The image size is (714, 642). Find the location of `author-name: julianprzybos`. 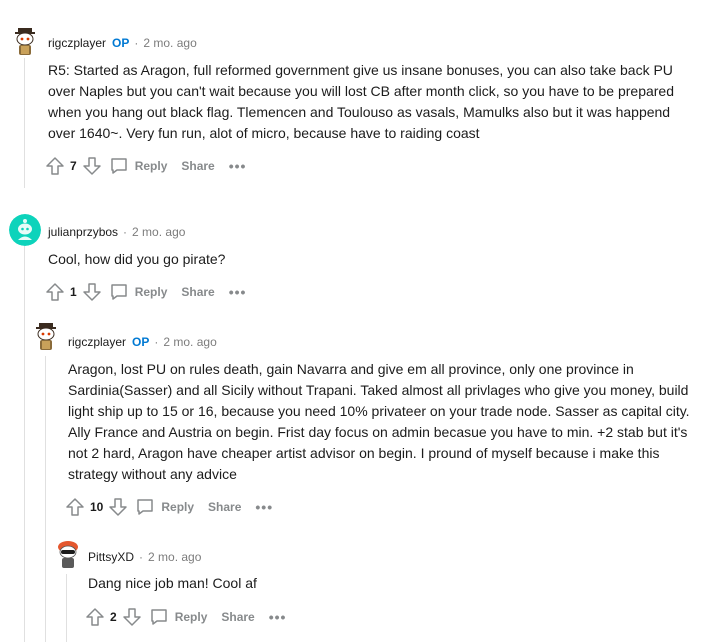

author-name: julianprzybos is located at coordinates (83, 232).